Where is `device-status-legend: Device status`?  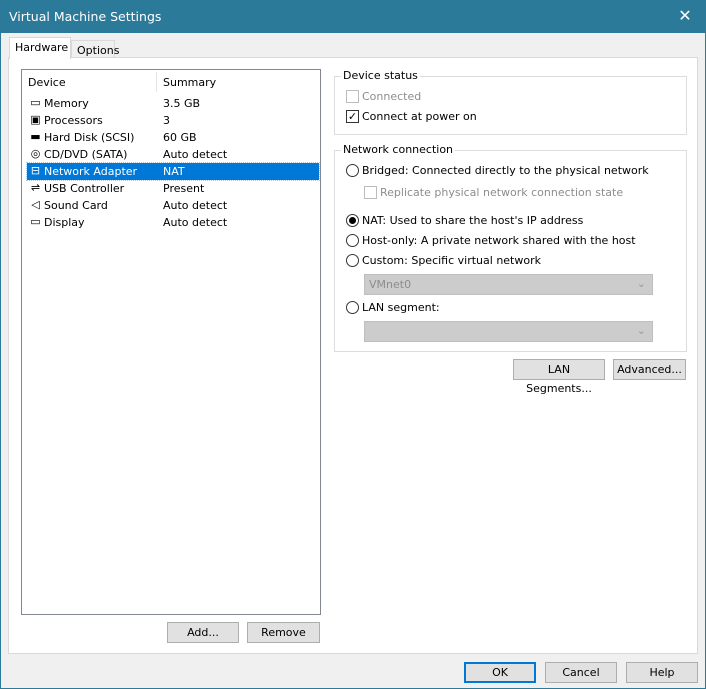
device-status-legend: Device status is located at coordinates (380, 75).